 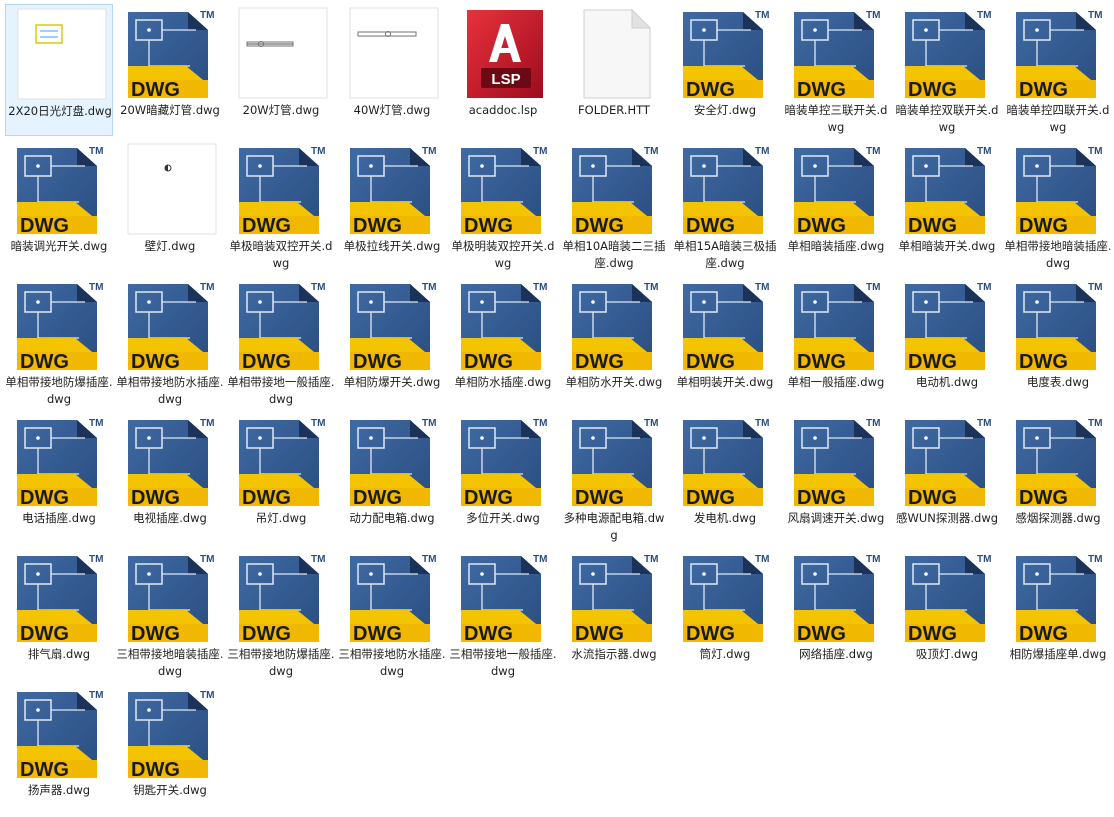 What do you see at coordinates (392, 518) in the screenshot?
I see `file-name-label: 动力配电箱.dwg` at bounding box center [392, 518].